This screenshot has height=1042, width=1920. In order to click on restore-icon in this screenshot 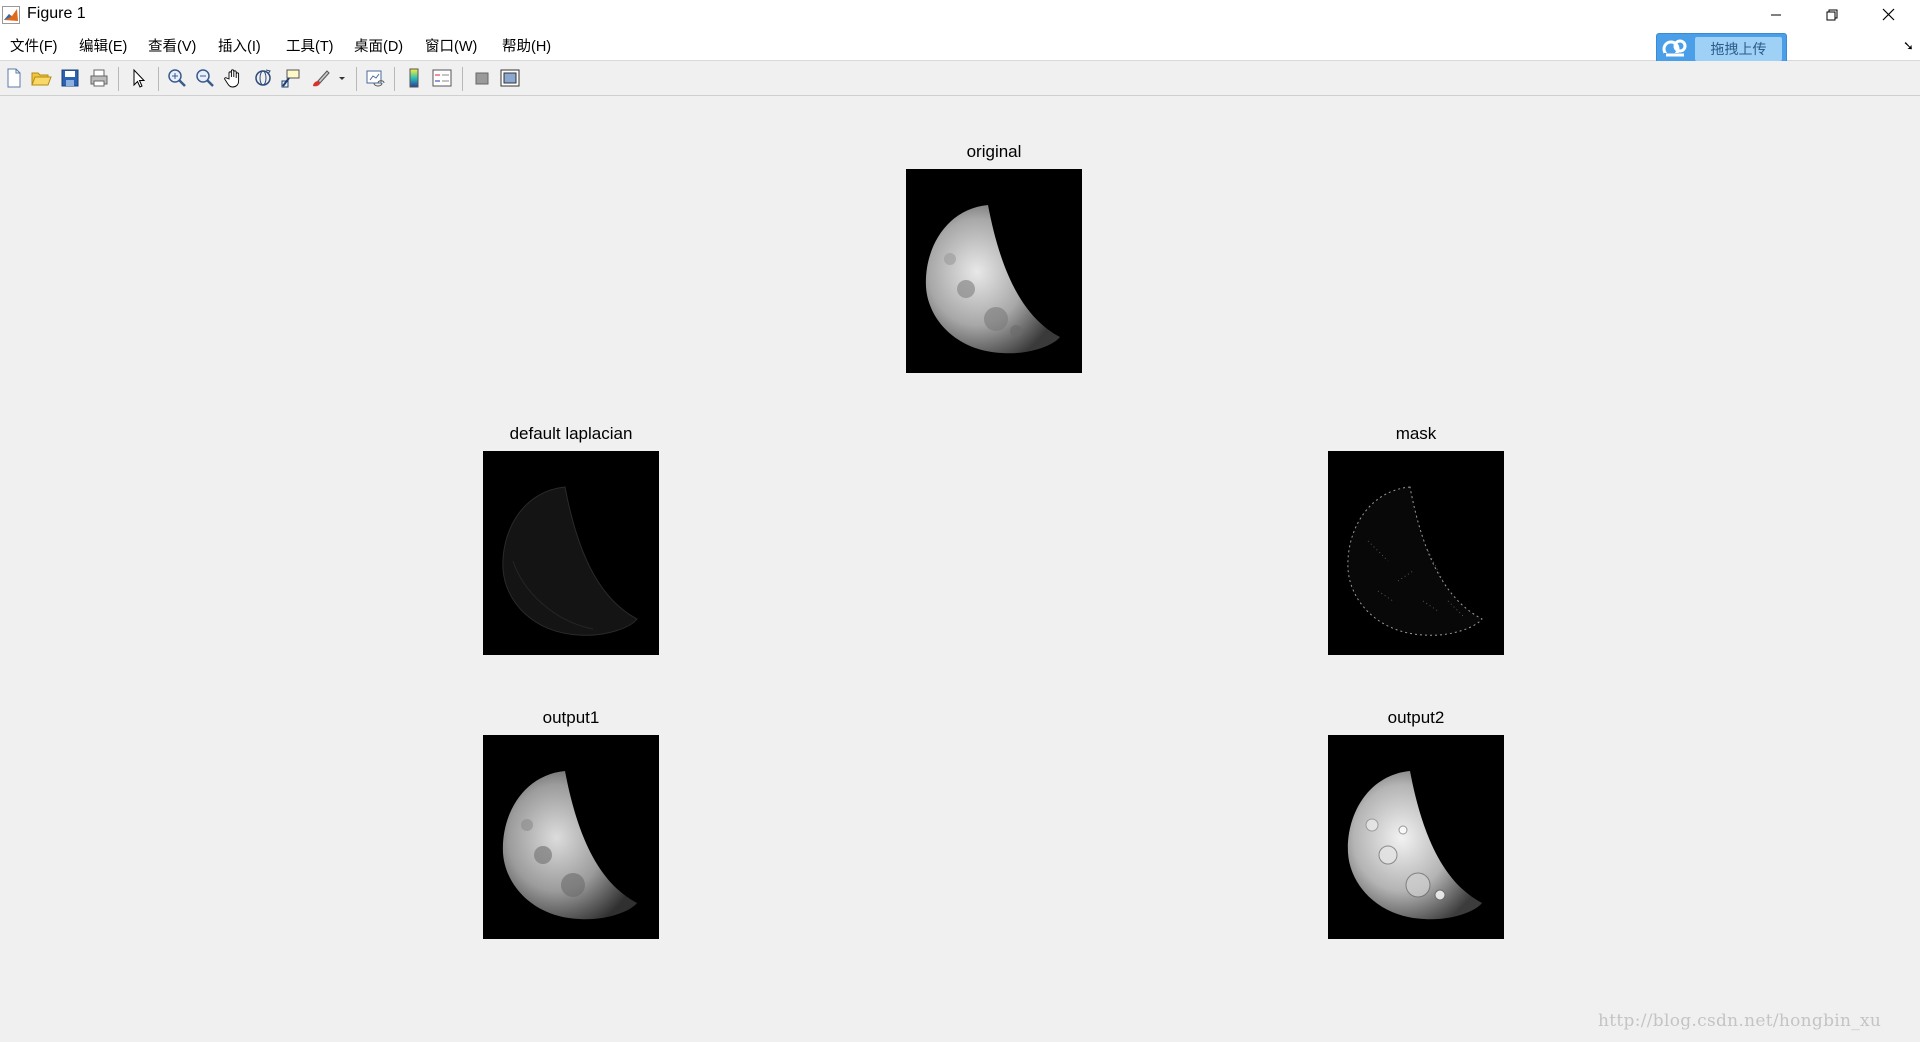, I will do `click(1832, 14)`.